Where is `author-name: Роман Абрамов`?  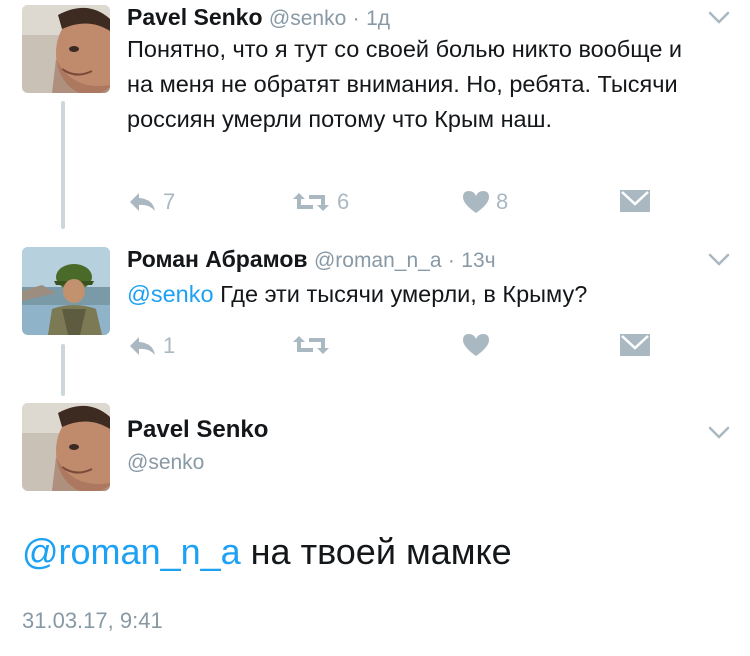
author-name: Роман Абрамов is located at coordinates (217, 259).